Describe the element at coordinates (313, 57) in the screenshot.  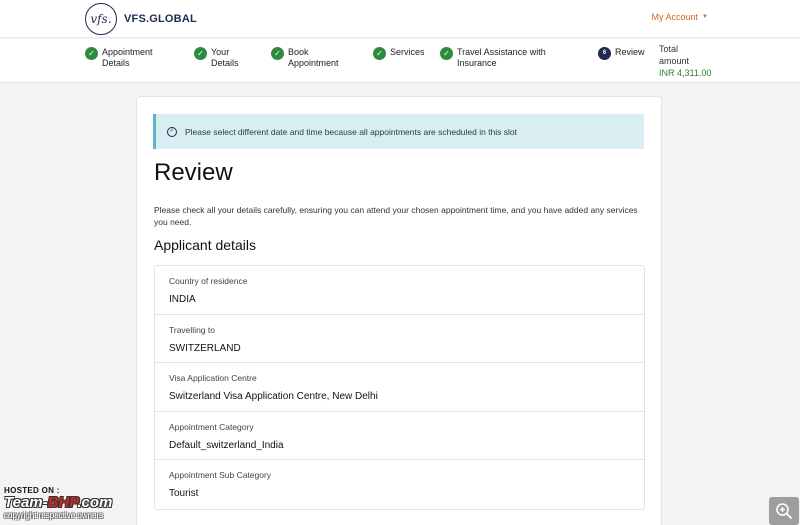
I see `step-label: Book Appointment` at that location.